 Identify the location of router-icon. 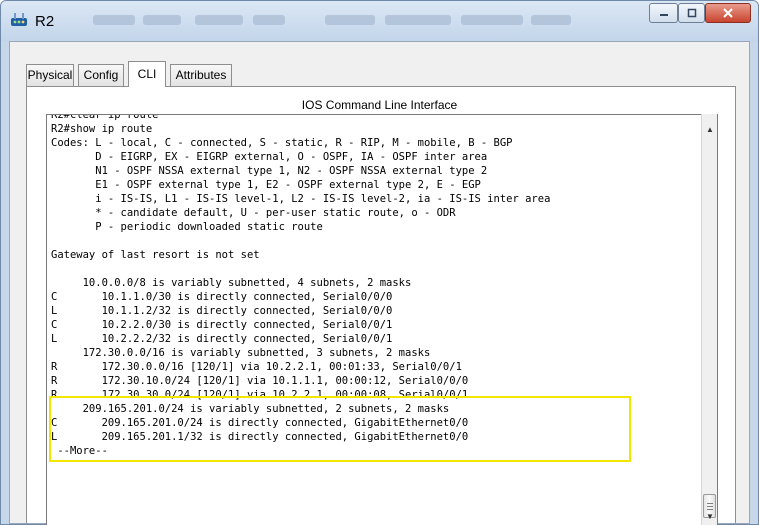
(19, 19).